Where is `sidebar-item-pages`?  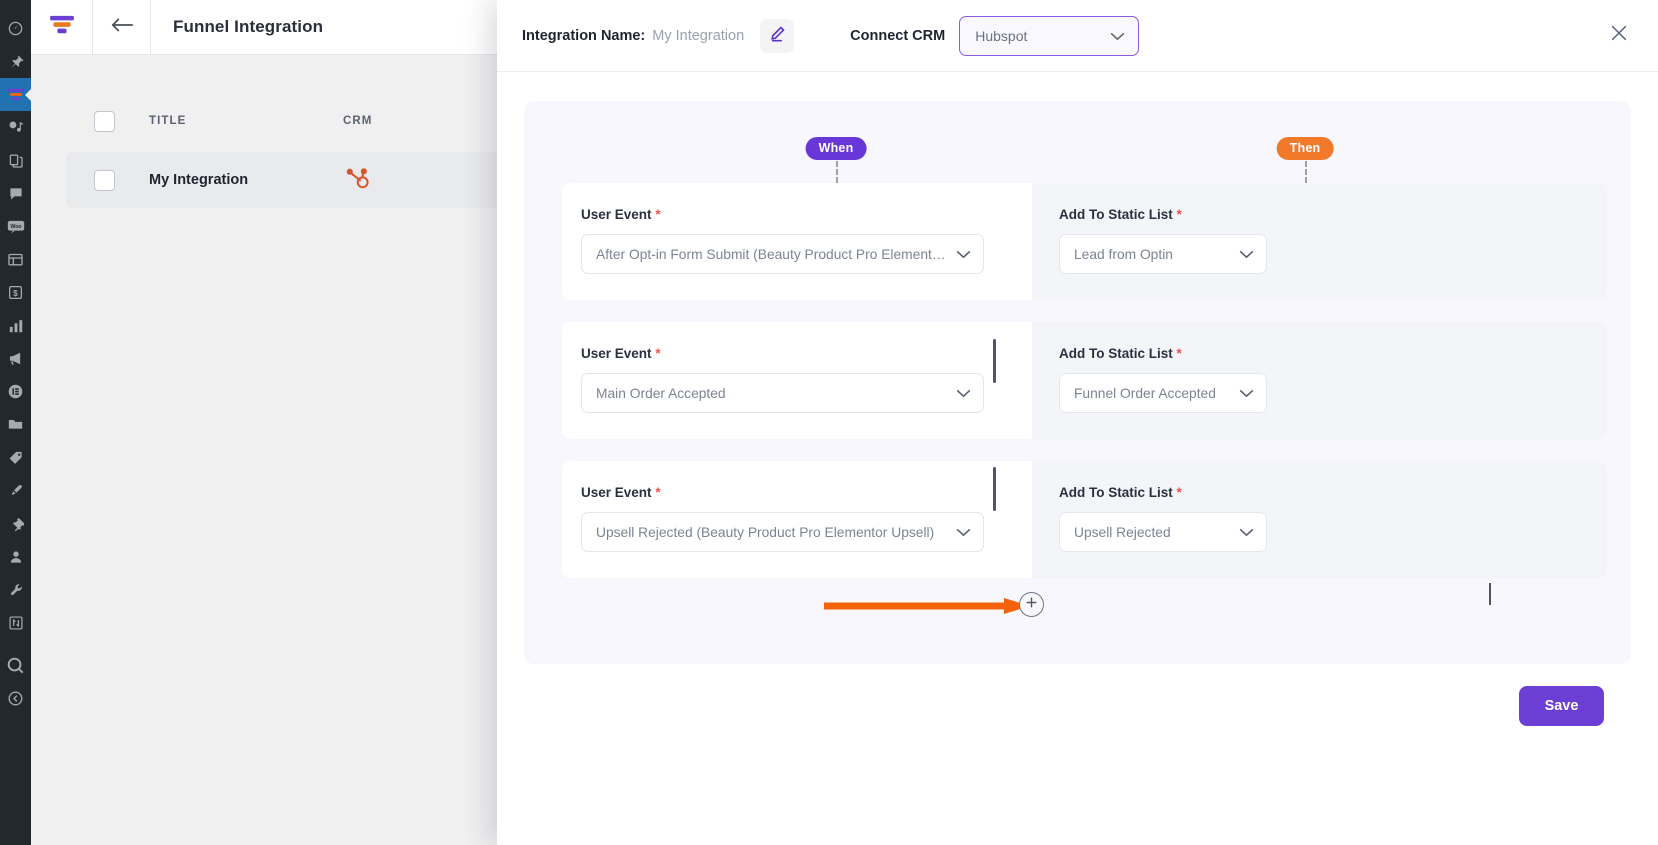
sidebar-item-pages is located at coordinates (15, 160).